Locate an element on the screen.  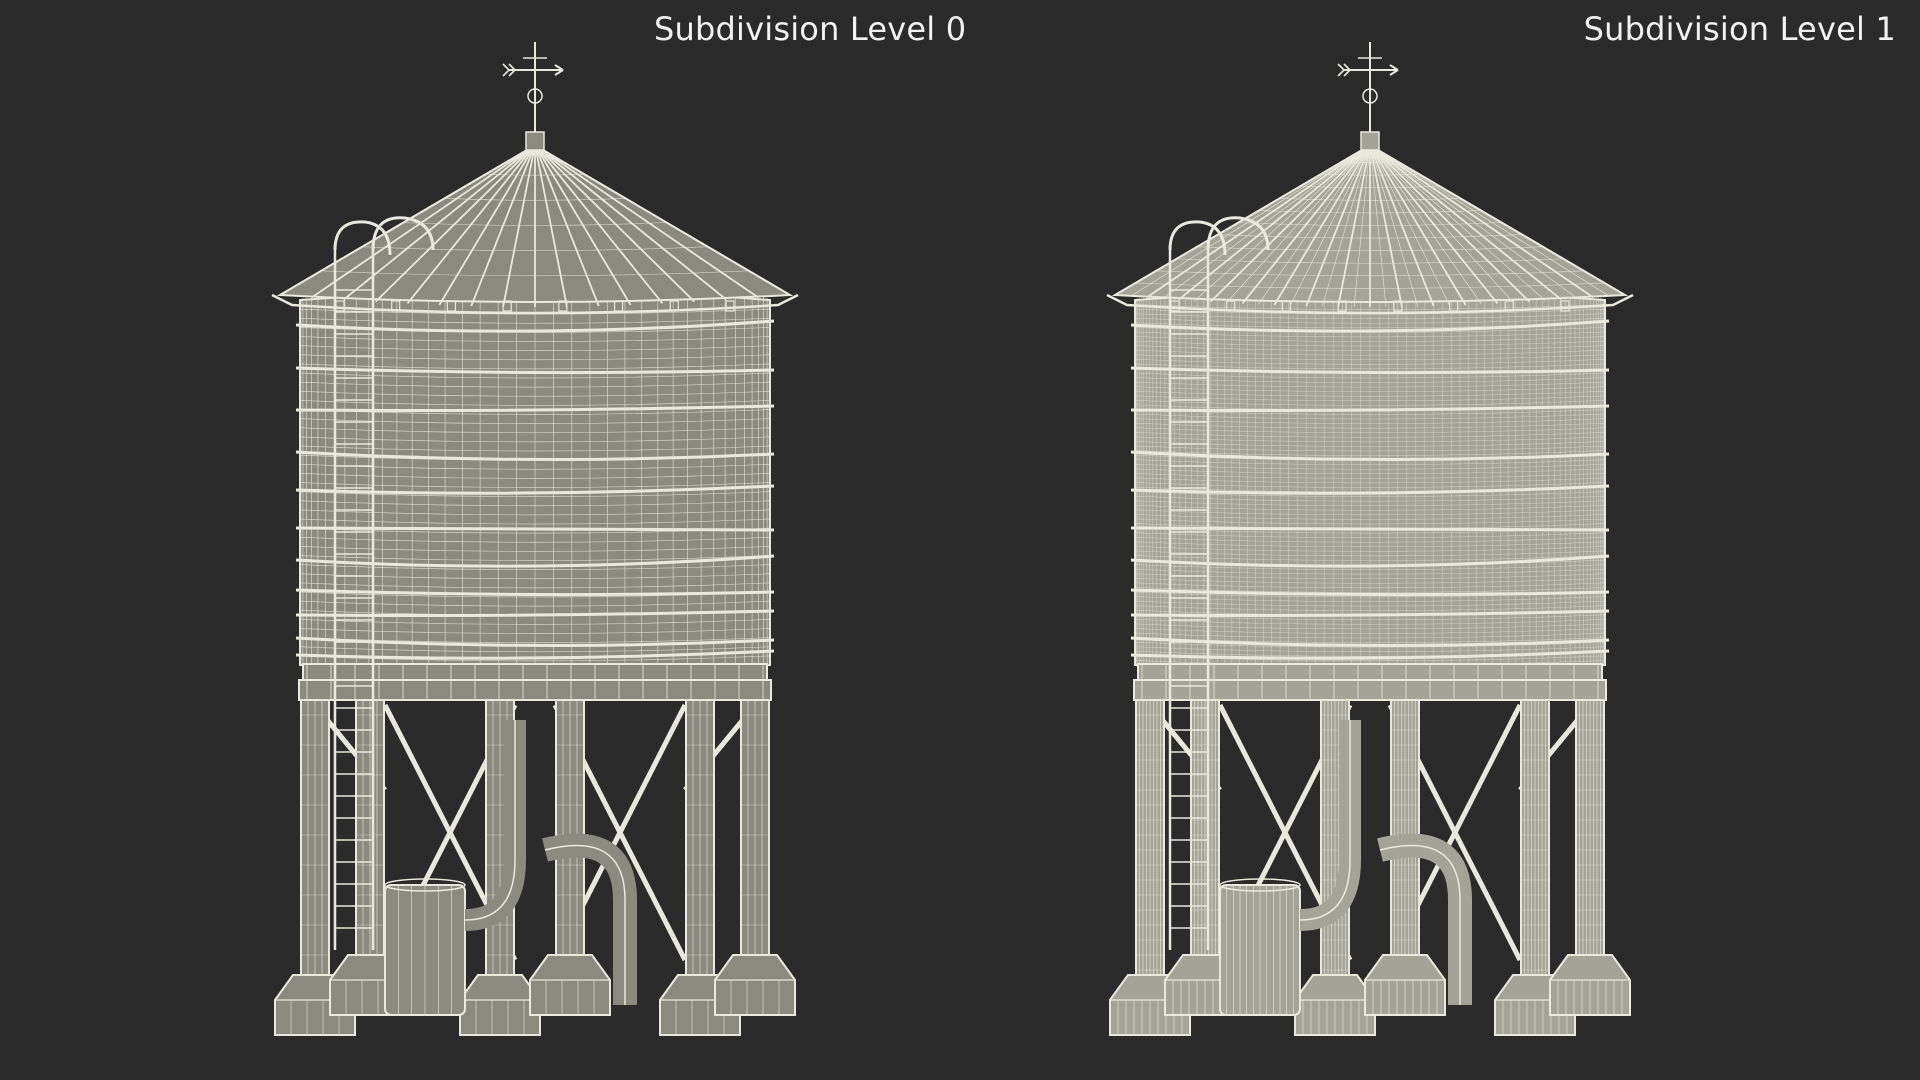
subdivision-level-1-label: Subdivision Level 1 is located at coordinates (1739, 29).